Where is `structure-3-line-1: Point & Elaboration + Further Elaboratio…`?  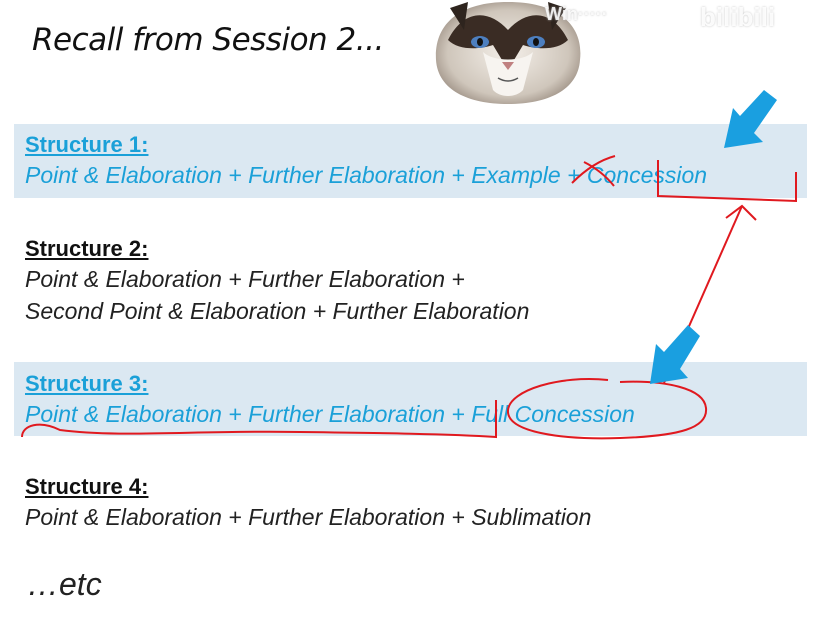 structure-3-line-1: Point & Elaboration + Further Elaboratio… is located at coordinates (330, 414).